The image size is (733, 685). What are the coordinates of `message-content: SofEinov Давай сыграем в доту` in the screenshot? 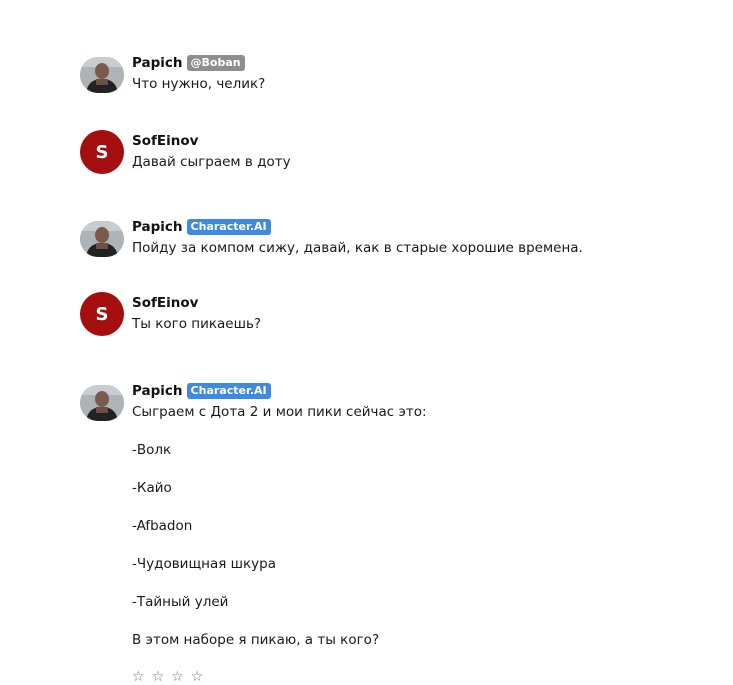 It's located at (422, 151).